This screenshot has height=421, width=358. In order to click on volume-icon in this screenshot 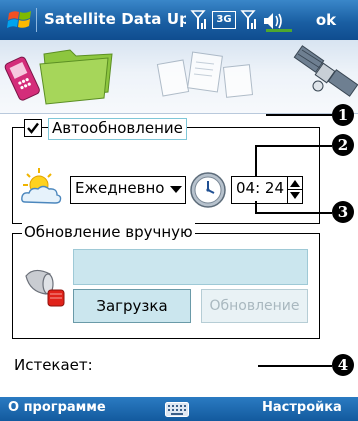, I will do `click(278, 21)`.